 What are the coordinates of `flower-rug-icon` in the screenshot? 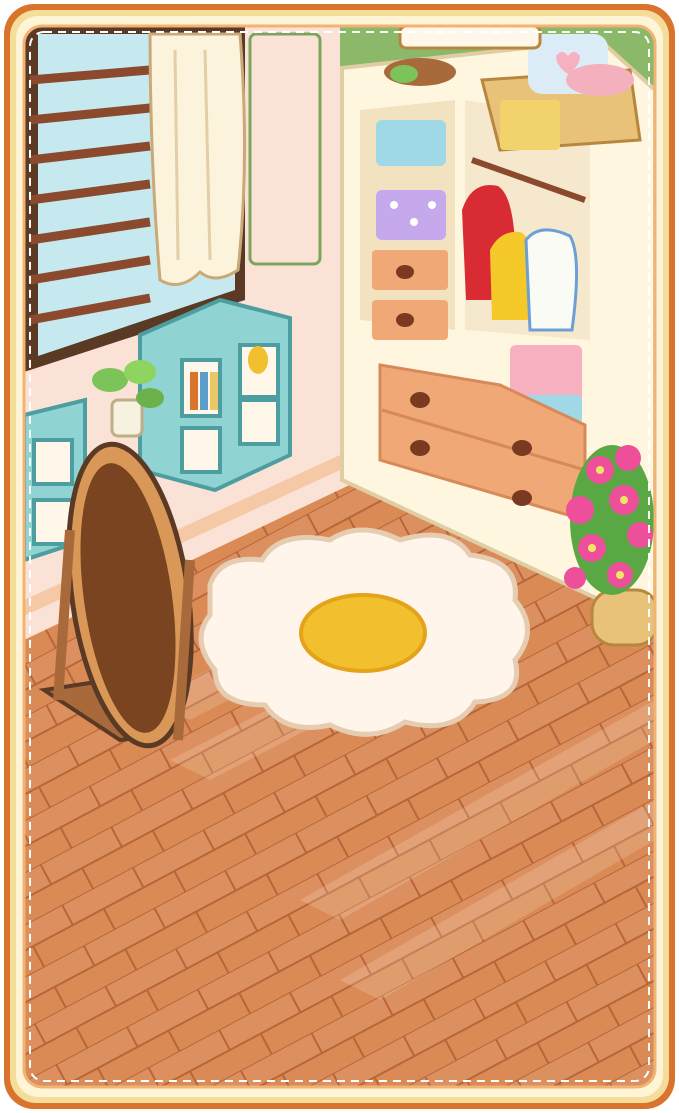 It's located at (364, 632).